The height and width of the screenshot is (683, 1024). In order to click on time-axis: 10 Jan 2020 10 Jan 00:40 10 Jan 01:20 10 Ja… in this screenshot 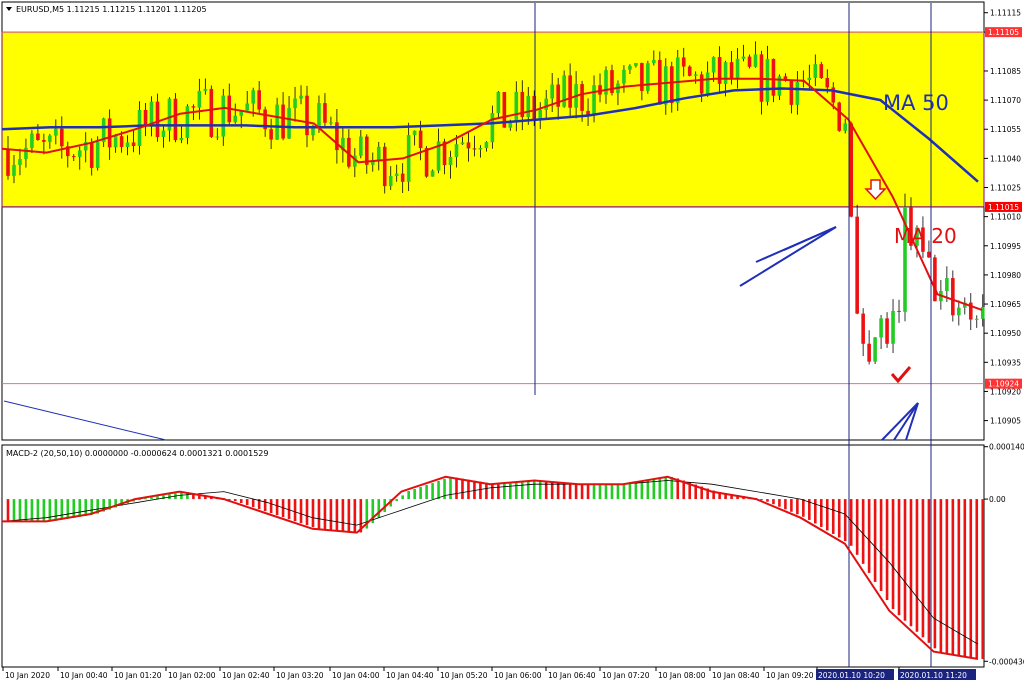, I will do `click(489, 673)`.